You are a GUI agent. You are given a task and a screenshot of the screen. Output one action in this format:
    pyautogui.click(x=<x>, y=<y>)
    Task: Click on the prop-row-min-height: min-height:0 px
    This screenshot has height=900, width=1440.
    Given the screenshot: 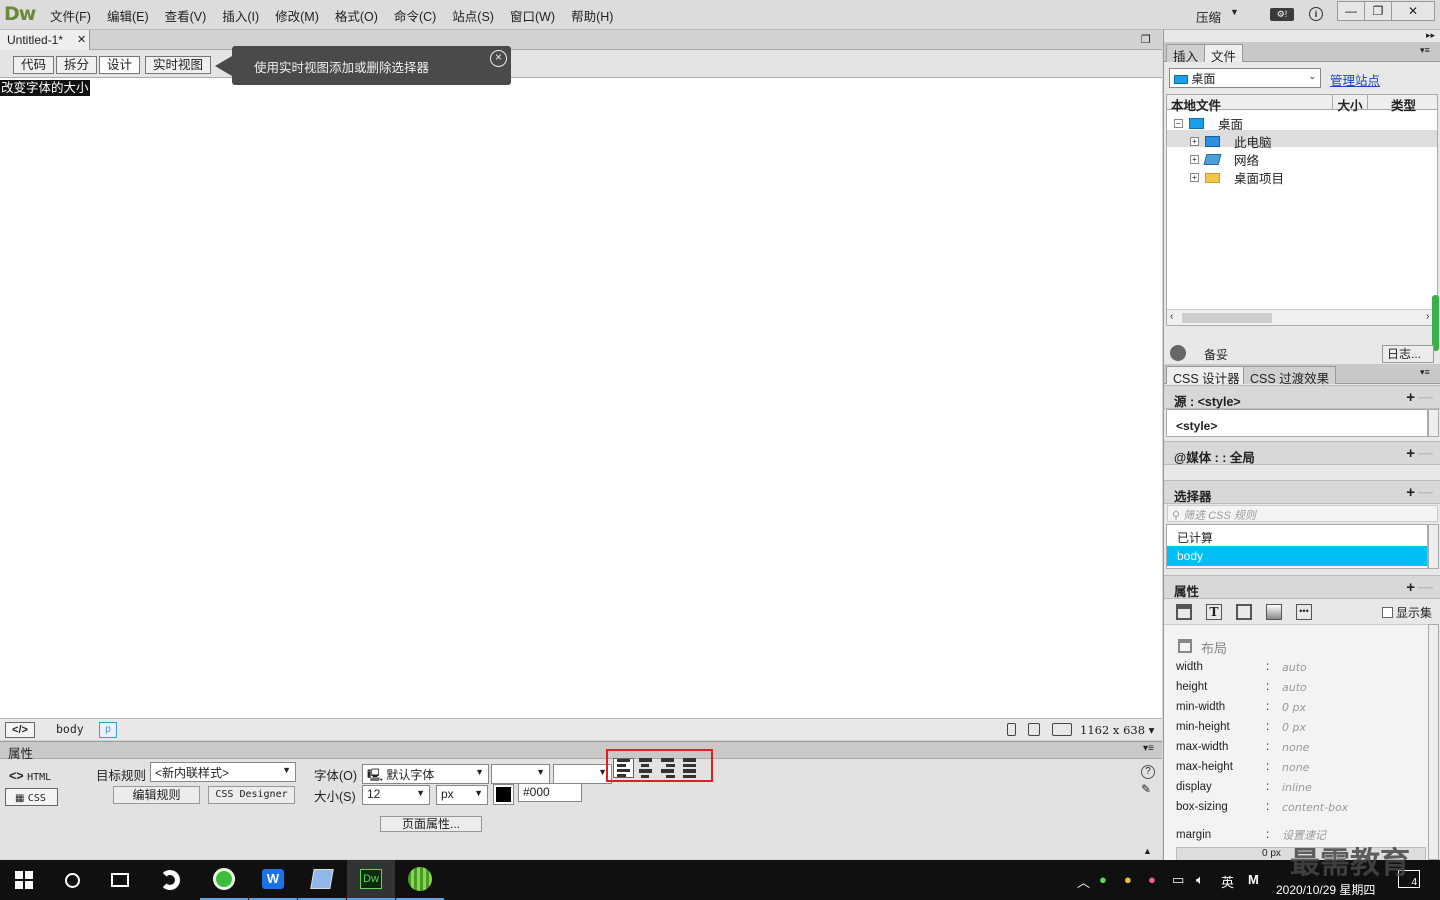 What is the action you would take?
    pyautogui.click(x=1301, y=727)
    